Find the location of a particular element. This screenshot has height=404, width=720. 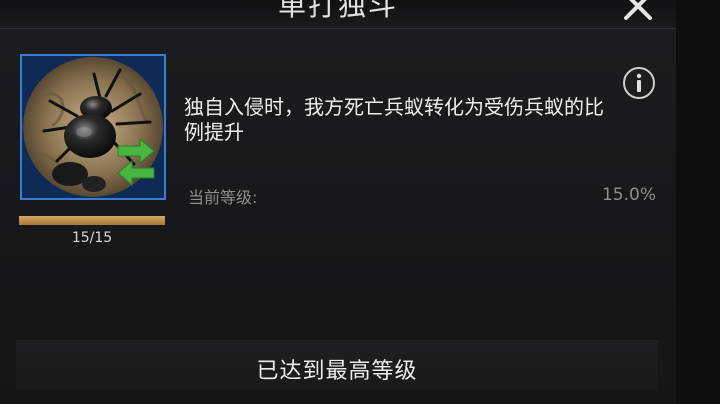

skill-description: 独自入侵时，我方死亡兵蚁转化为受伤兵蚁的比例提升 is located at coordinates (394, 119).